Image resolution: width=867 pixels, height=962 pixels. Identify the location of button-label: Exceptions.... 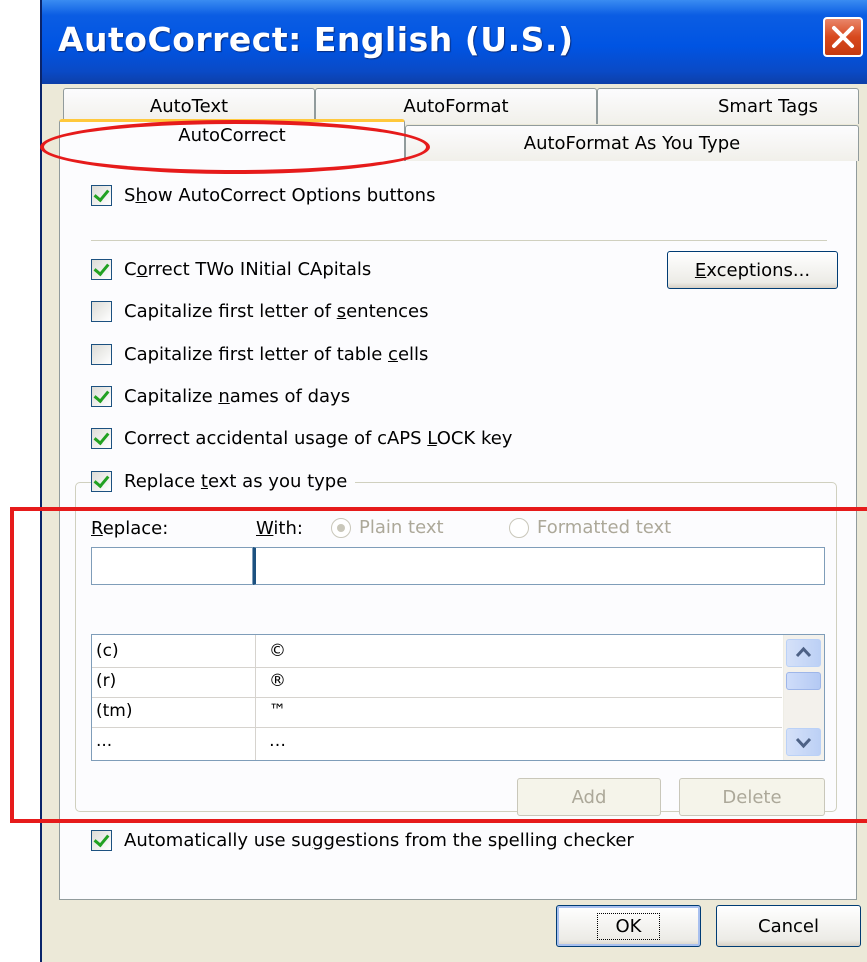
(752, 270).